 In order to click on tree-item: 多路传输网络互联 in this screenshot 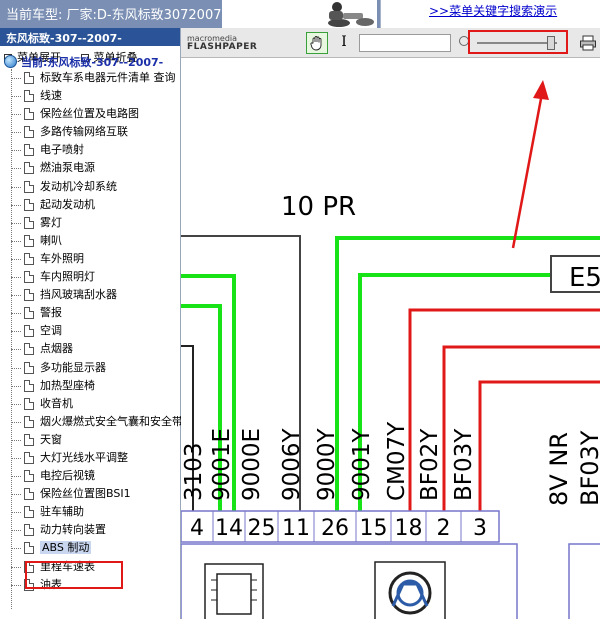, I will do `click(90, 132)`.